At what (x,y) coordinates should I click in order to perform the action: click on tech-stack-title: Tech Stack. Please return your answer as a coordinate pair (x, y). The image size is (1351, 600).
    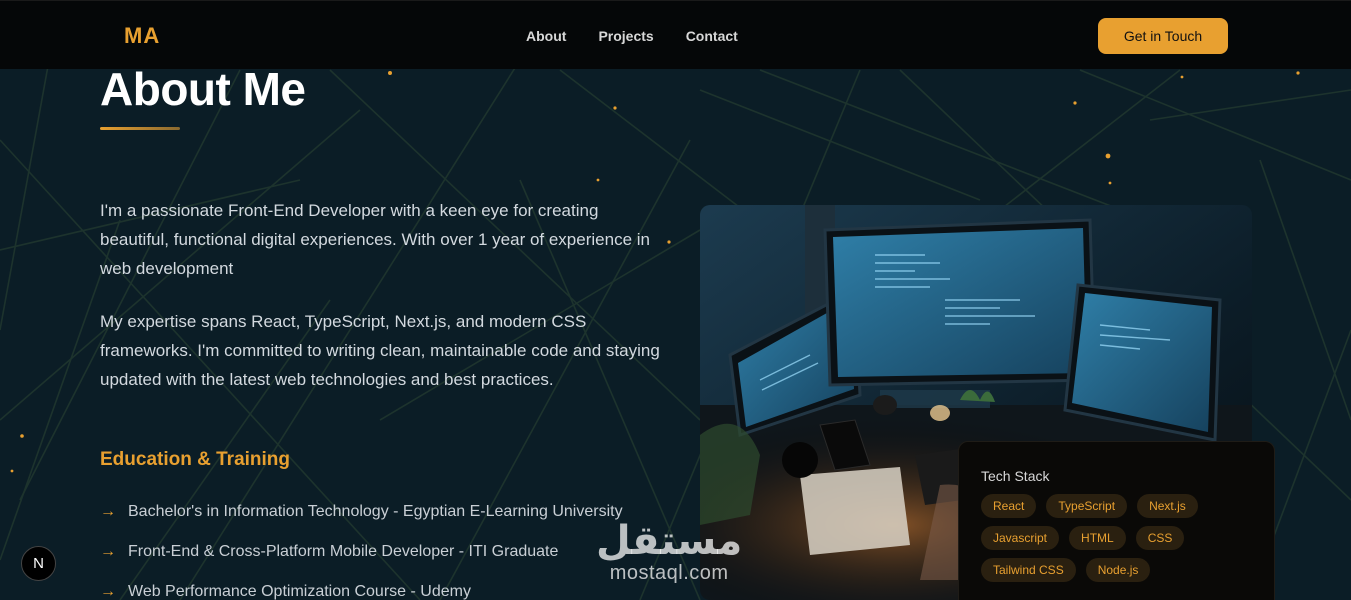
    Looking at the image, I should click on (1015, 476).